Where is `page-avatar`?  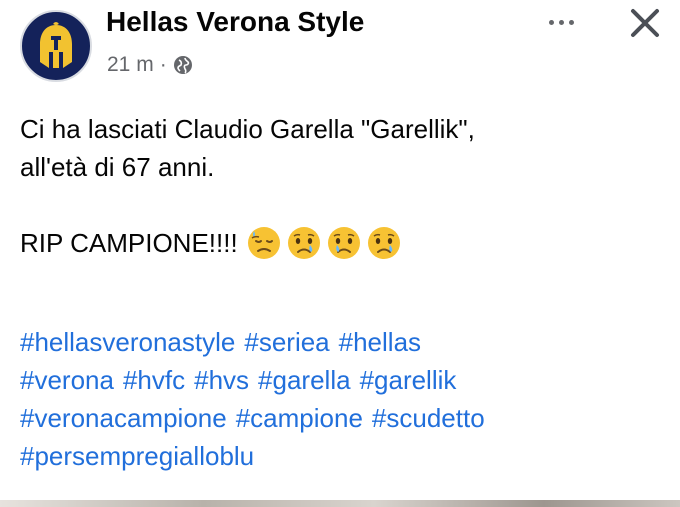
page-avatar is located at coordinates (56, 46).